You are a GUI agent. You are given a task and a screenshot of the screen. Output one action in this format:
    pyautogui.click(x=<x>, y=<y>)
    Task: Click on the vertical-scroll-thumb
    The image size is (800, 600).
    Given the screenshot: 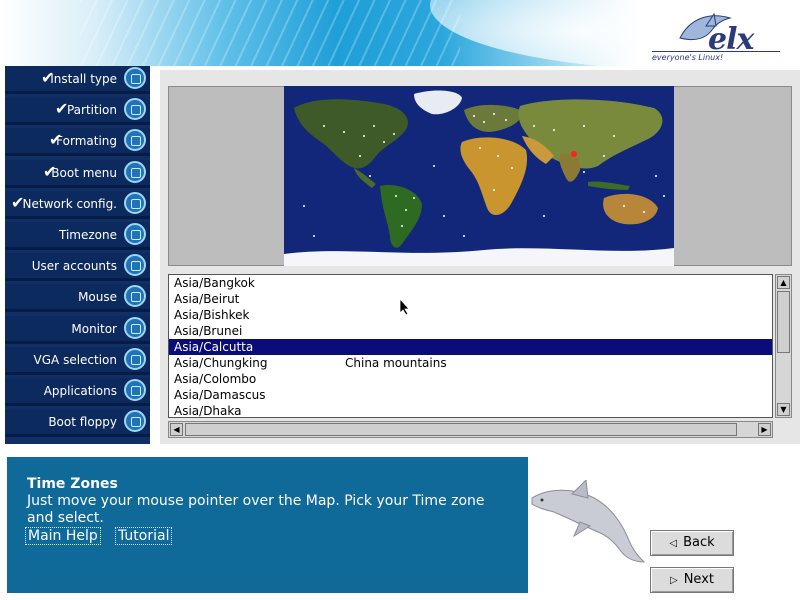 What is the action you would take?
    pyautogui.click(x=783, y=322)
    